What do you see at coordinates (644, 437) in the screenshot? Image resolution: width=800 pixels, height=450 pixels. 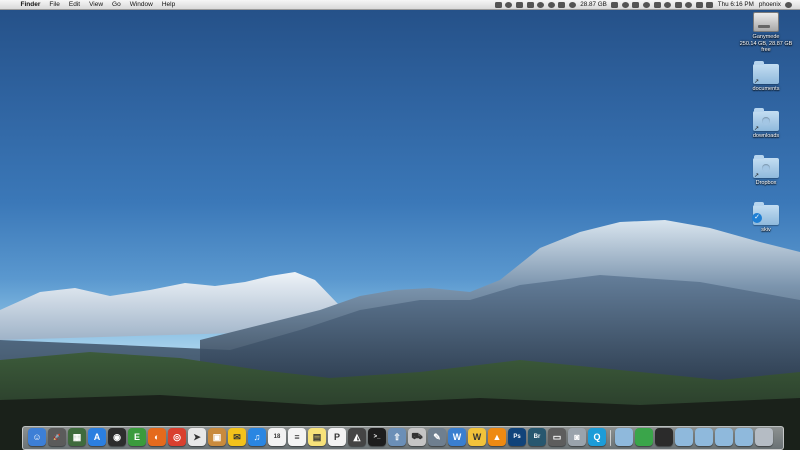 I see `dock-activity-monitor-icon` at bounding box center [644, 437].